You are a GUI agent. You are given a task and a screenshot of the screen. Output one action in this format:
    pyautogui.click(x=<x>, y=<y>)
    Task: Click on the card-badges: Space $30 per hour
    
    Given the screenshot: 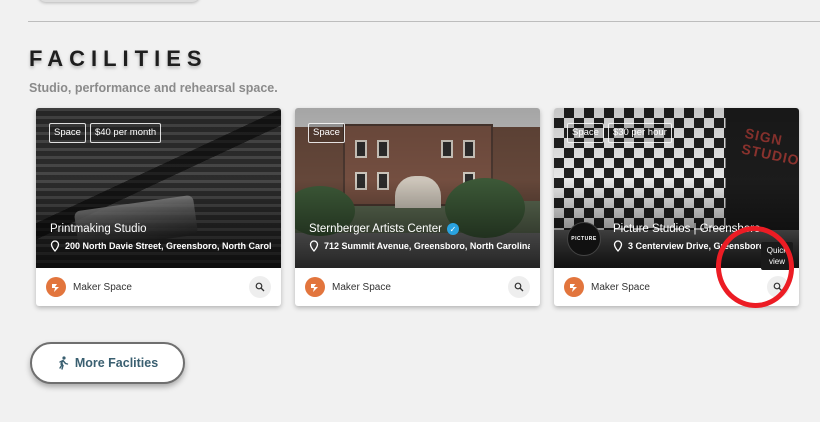 What is the action you would take?
    pyautogui.click(x=619, y=133)
    